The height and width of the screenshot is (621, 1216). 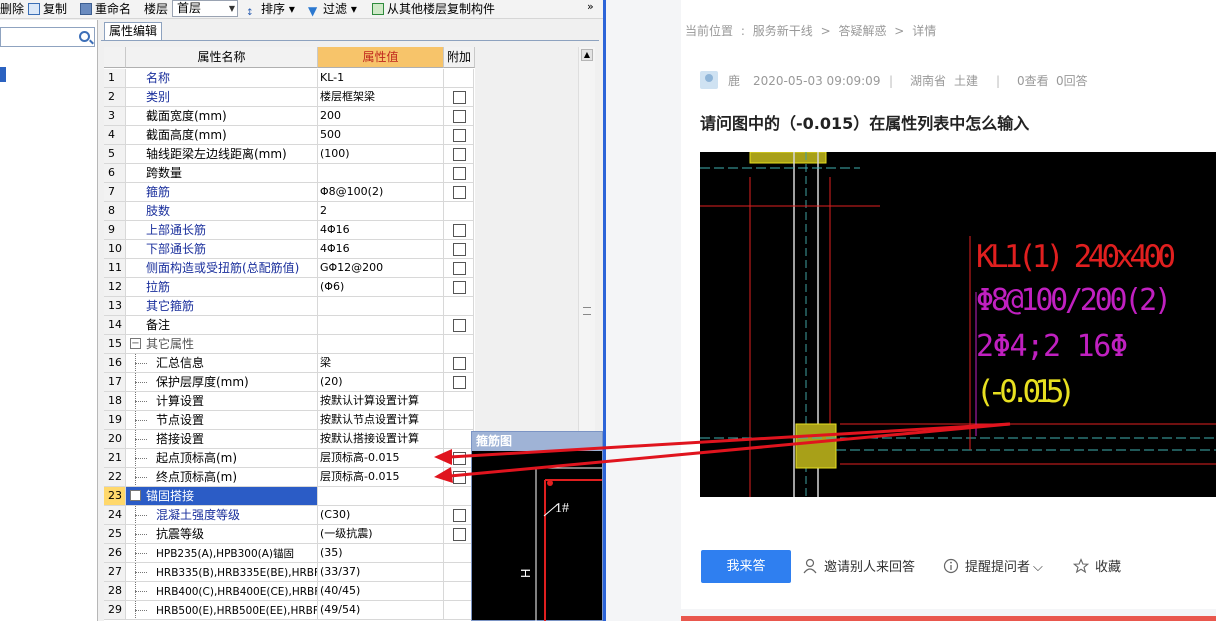 I want to click on property-name: 截面宽度(mm), so click(x=222, y=116).